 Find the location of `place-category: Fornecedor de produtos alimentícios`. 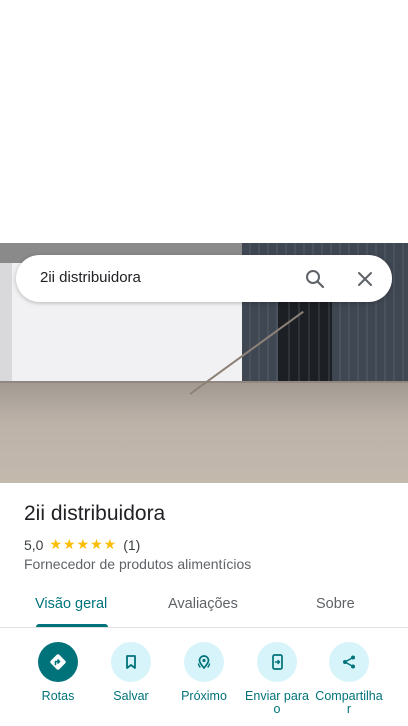

place-category: Fornecedor de produtos alimentícios is located at coordinates (138, 564).